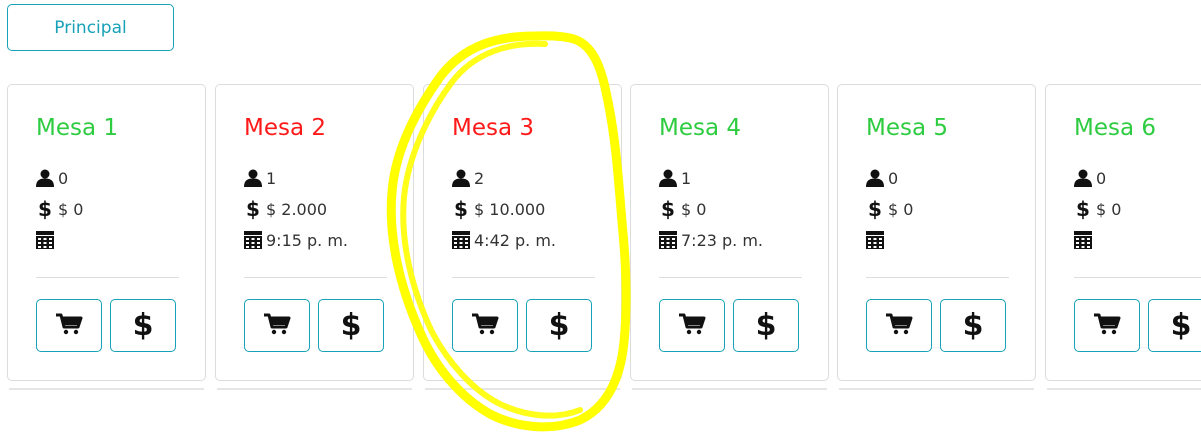 This screenshot has height=443, width=1201. I want to click on persons-row: 2, so click(467, 178).